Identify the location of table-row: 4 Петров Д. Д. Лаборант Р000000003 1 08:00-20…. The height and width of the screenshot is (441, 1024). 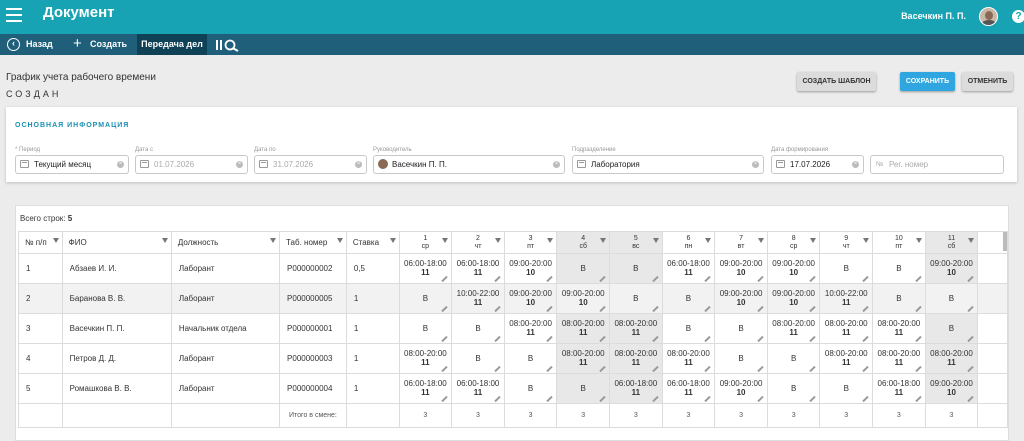
(513, 358).